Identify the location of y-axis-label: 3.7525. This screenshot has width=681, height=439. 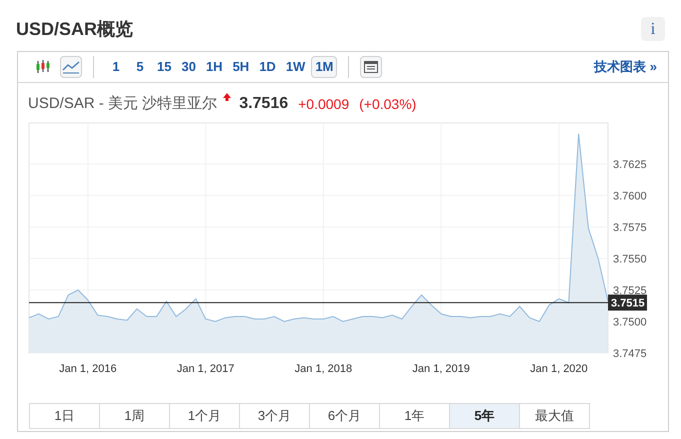
(630, 290).